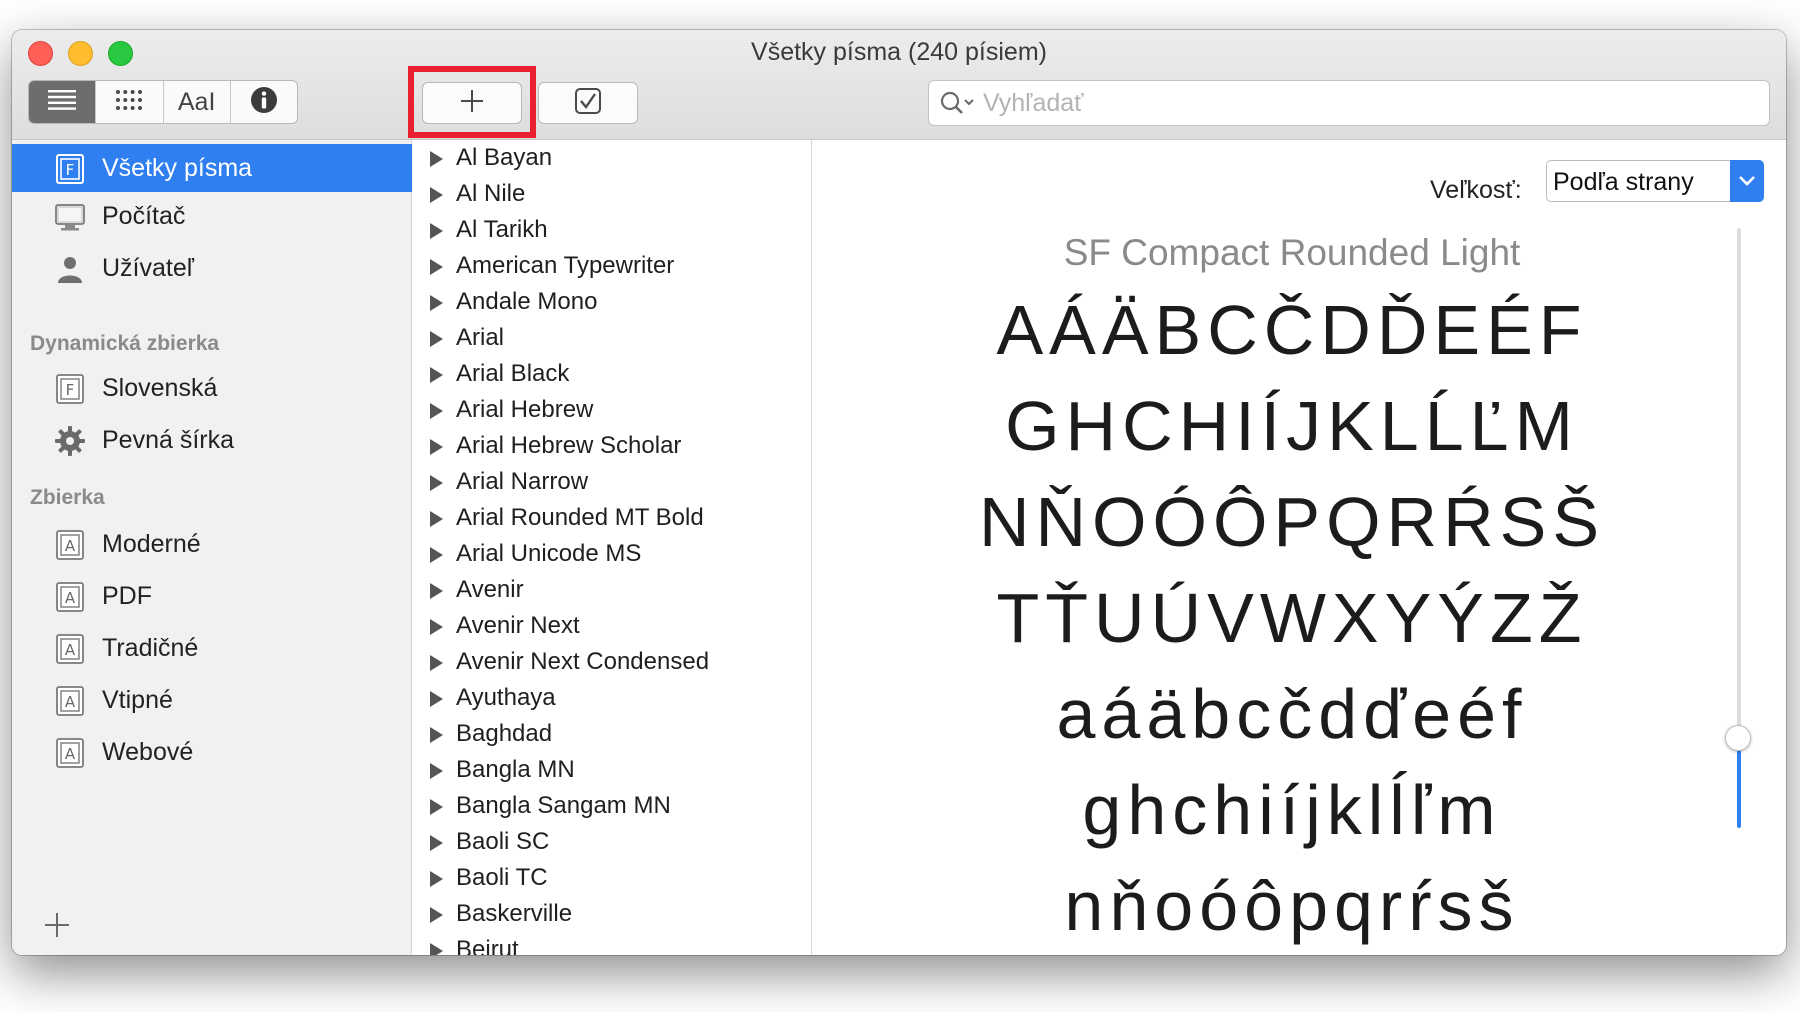 The image size is (1800, 1012). Describe the element at coordinates (125, 343) in the screenshot. I see `section-header-dynamic: Dynamická zbierka` at that location.